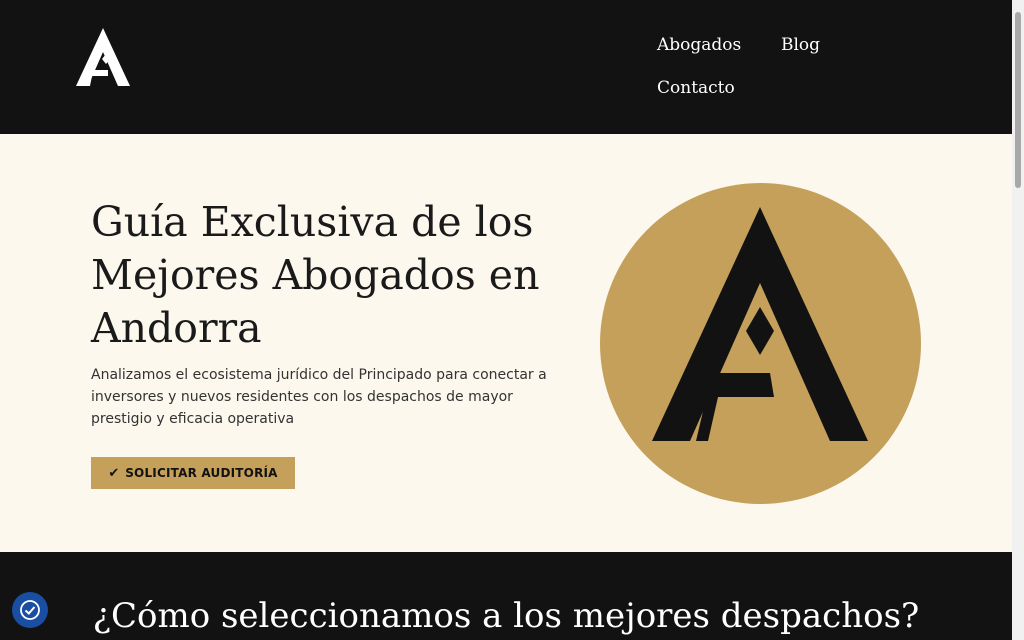 This screenshot has width=1024, height=640. Describe the element at coordinates (201, 473) in the screenshot. I see `request-audit-label: SOLICITAR AUDITORÍA` at that location.